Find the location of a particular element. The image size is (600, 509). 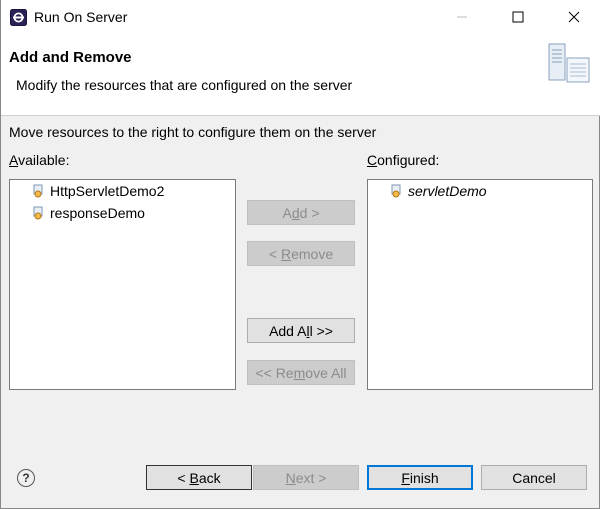

list-item-label: HttpServletDemo2 is located at coordinates (107, 191).